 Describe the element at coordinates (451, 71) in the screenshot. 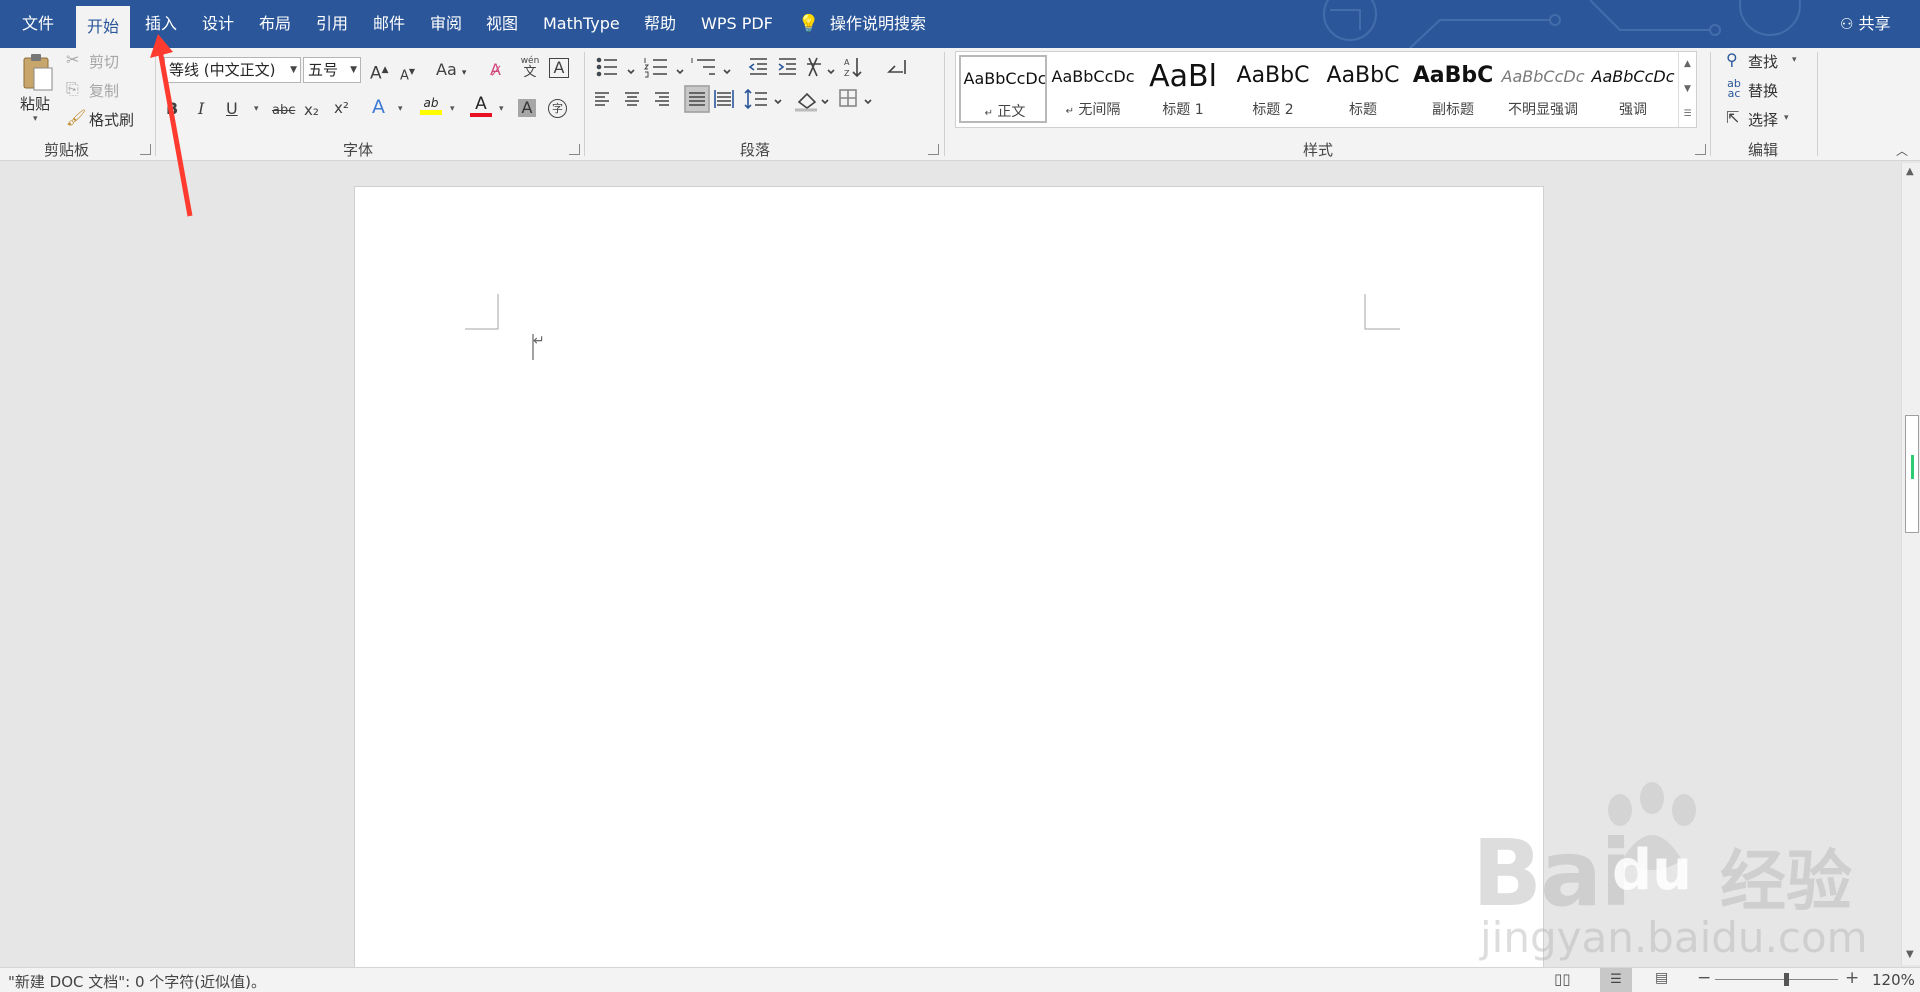

I see `change-case-button: Aa ▾` at that location.